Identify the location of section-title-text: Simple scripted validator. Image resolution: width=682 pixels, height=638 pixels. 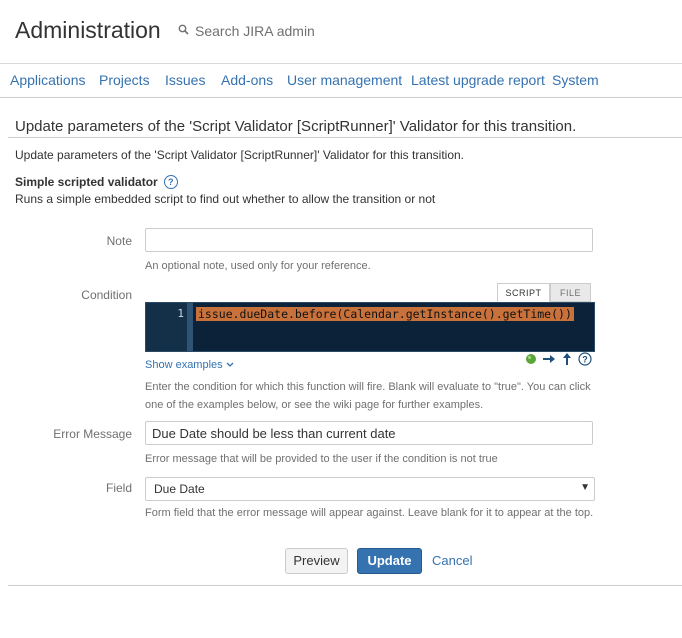
(86, 182).